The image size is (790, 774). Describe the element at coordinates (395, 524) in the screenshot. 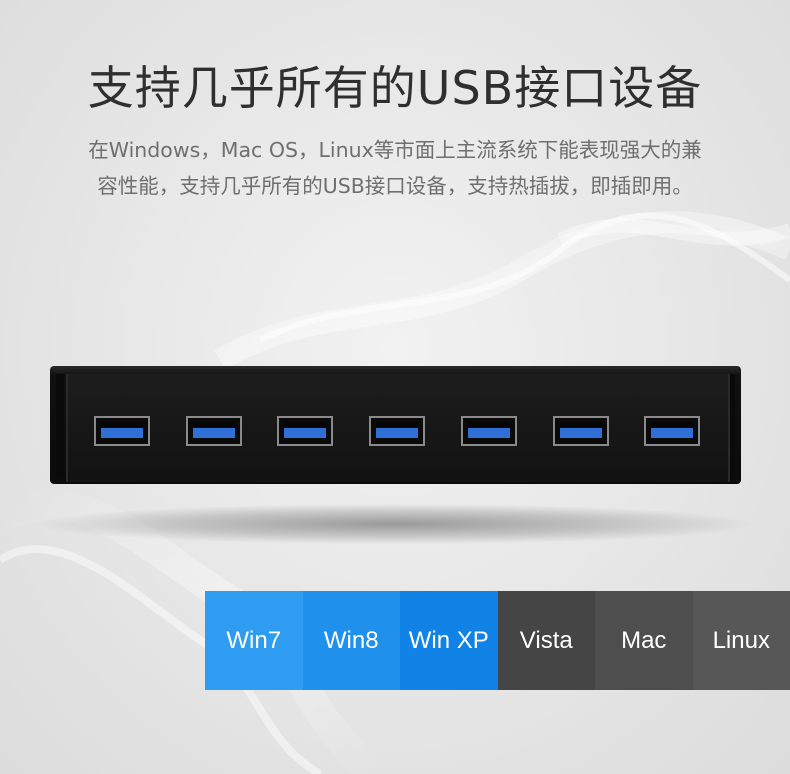

I see `product-shadow` at that location.